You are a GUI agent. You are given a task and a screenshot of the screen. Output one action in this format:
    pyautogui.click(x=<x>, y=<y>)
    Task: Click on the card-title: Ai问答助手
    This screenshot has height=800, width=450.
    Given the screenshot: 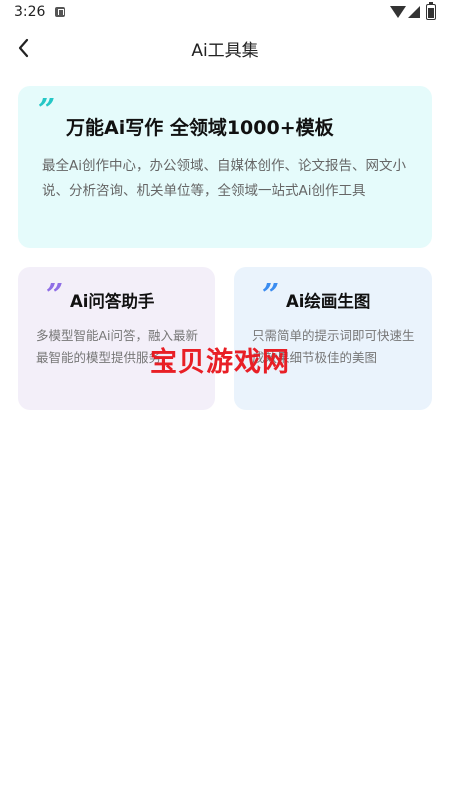 What is the action you would take?
    pyautogui.click(x=112, y=301)
    